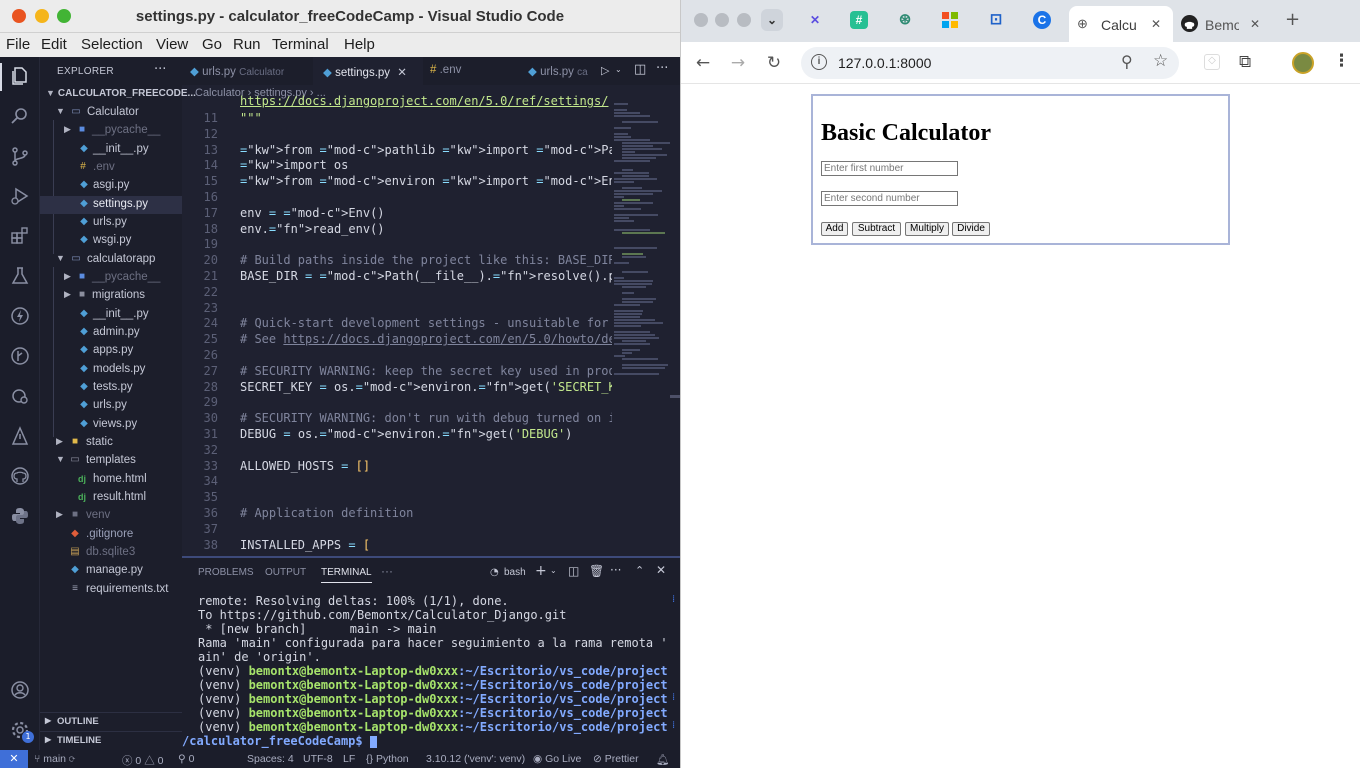  What do you see at coordinates (661, 570) in the screenshot?
I see `close-panel-icon: ✕` at bounding box center [661, 570].